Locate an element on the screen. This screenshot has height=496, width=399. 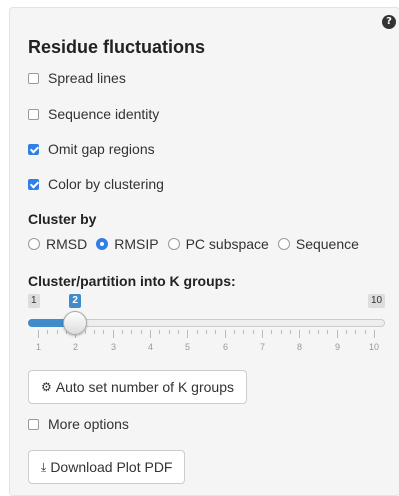
checkbox-label: Spread lines is located at coordinates (87, 78).